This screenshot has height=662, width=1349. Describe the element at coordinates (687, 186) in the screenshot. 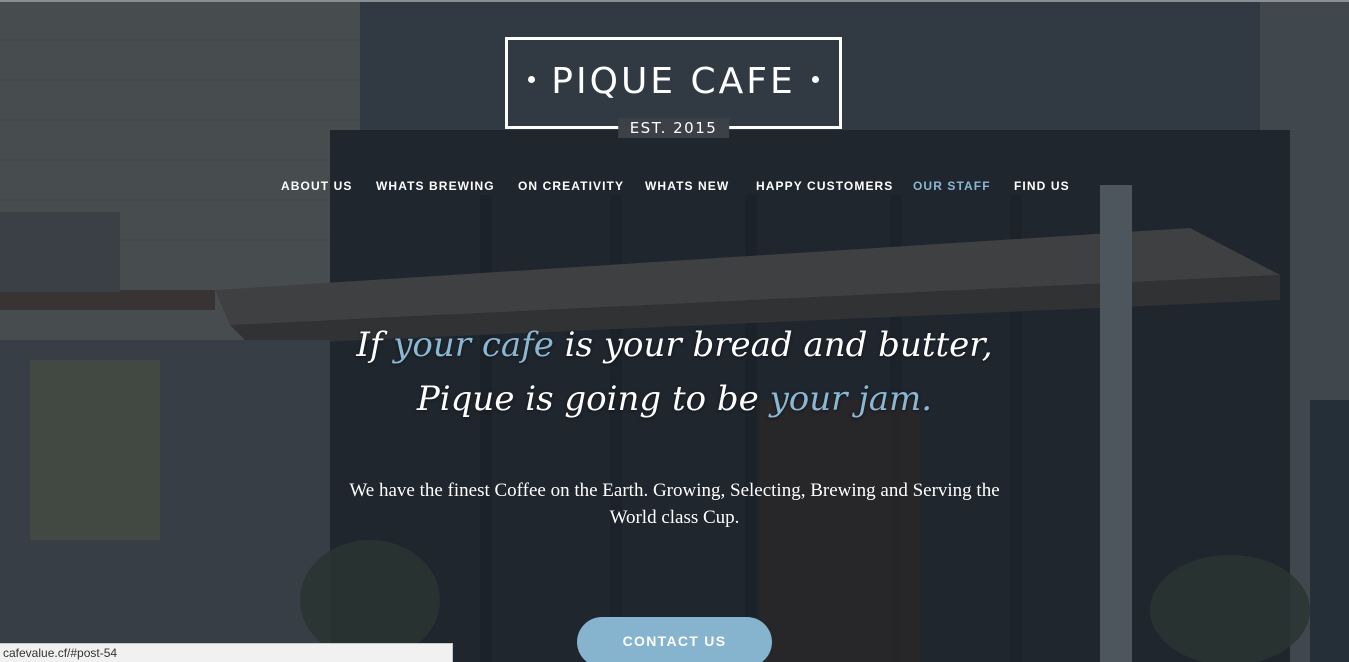

I see `nav-item-whats-new: WHATS NEW` at that location.